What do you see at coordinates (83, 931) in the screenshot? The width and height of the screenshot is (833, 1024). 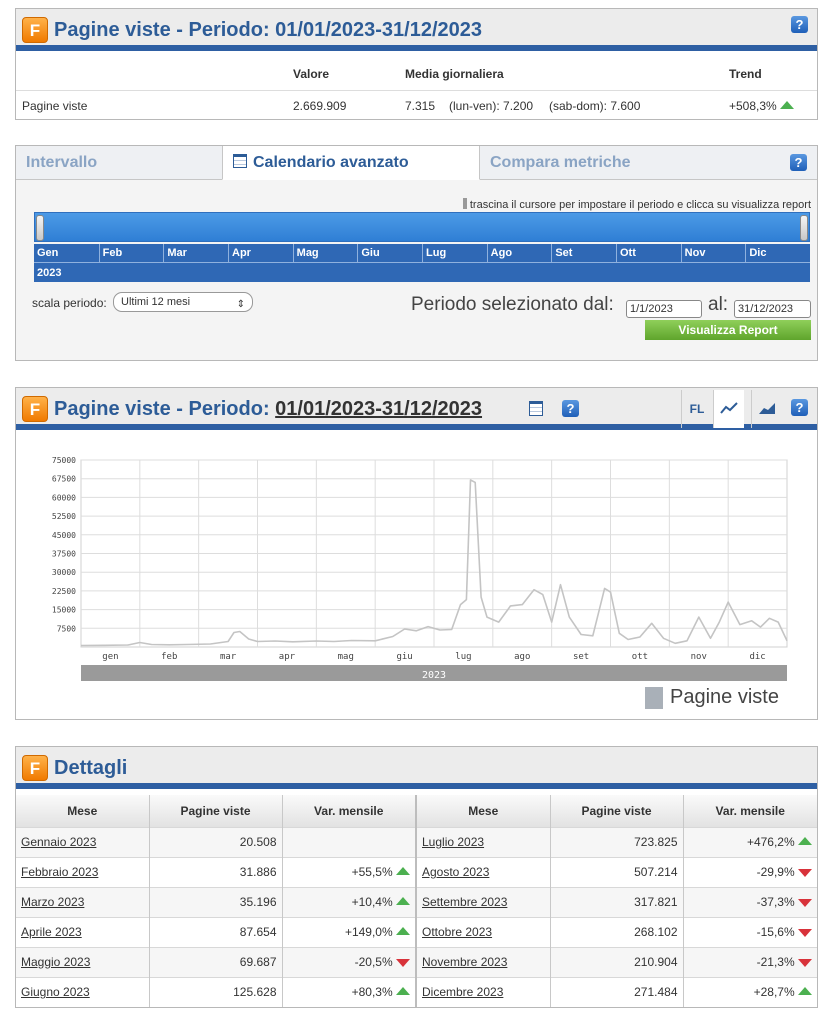 I see `month-link: Aprile 2023` at bounding box center [83, 931].